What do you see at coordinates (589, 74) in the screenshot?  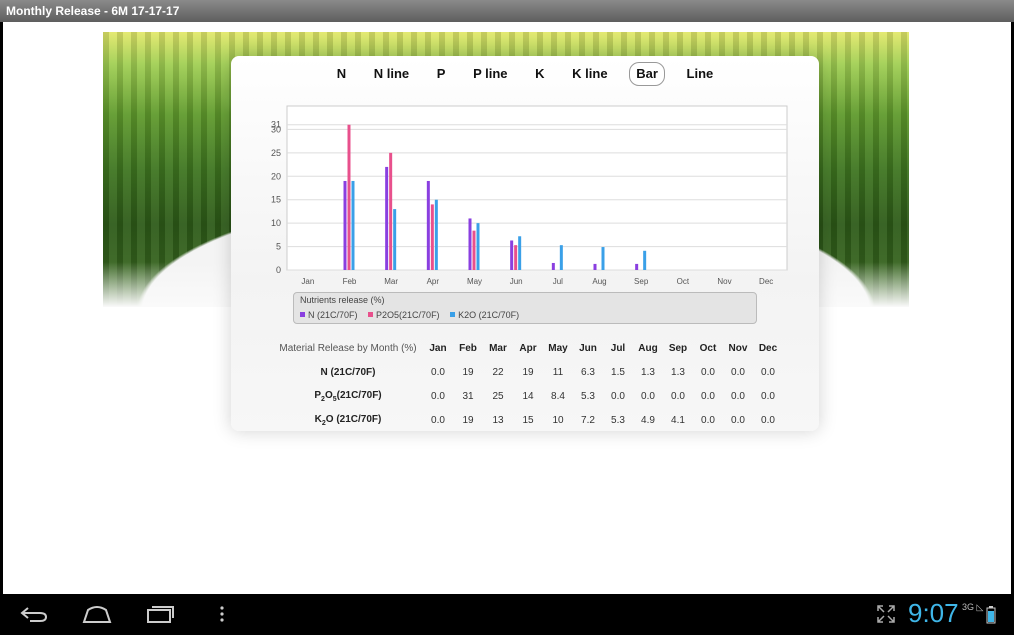 I see `tab-k-line: K line` at bounding box center [589, 74].